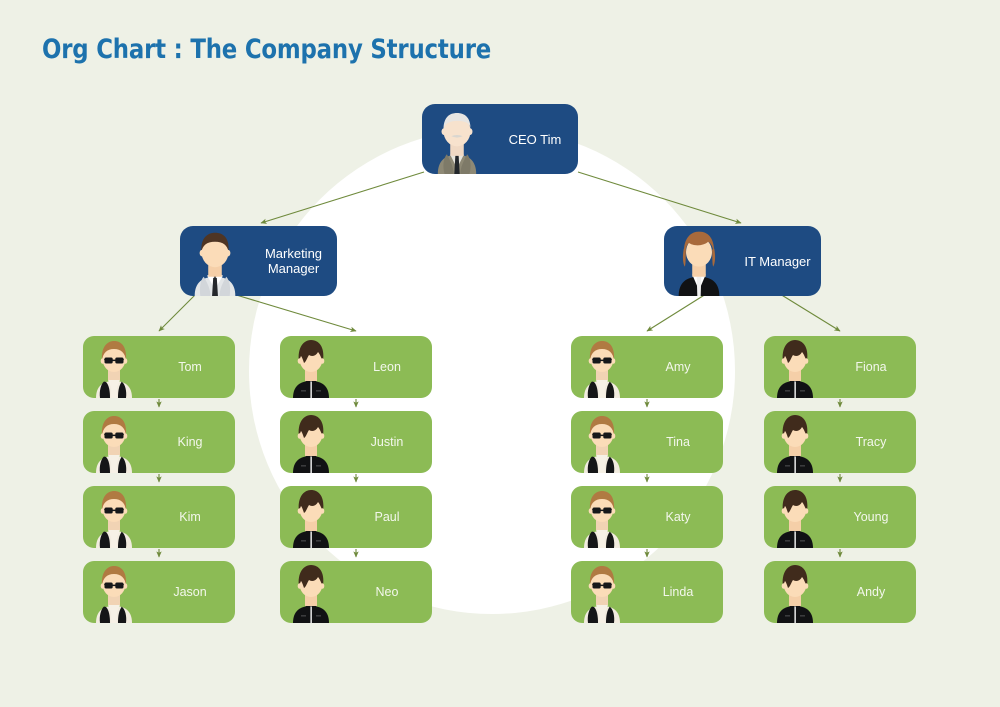 The image size is (1000, 707). What do you see at coordinates (871, 366) in the screenshot?
I see `org-node-label: Fiona` at bounding box center [871, 366].